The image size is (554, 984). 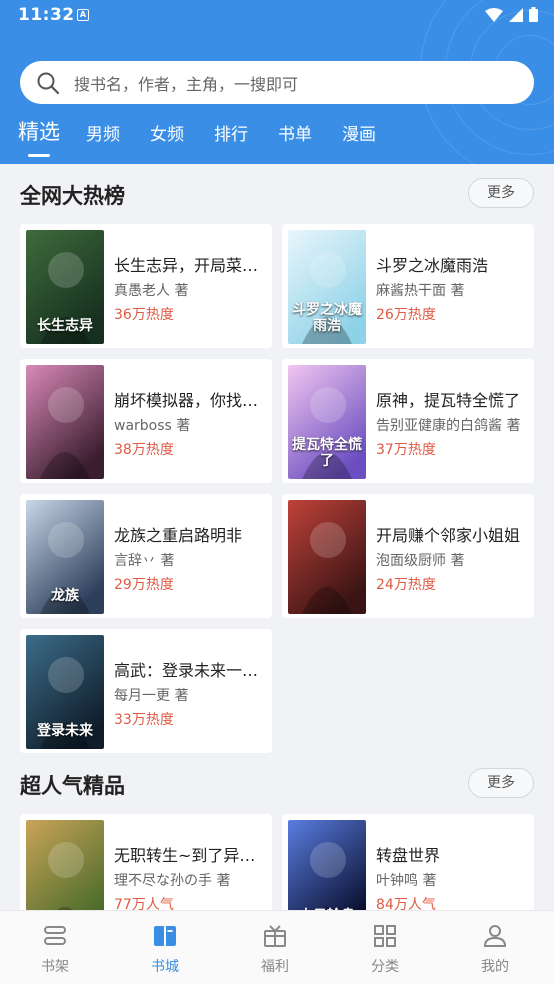 What do you see at coordinates (144, 450) in the screenshot?
I see `book-heat: 38万热度` at bounding box center [144, 450].